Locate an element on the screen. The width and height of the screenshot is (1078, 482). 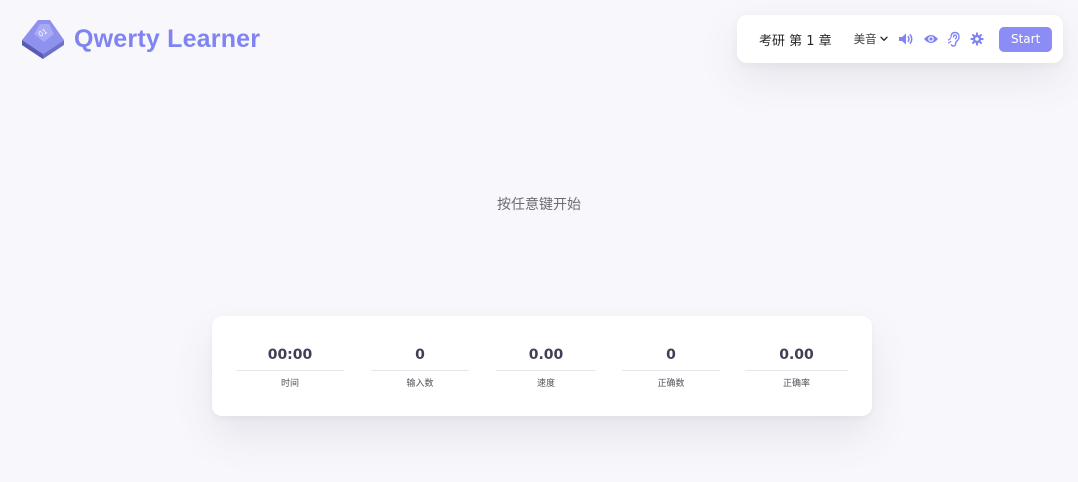
chevron-down-icon is located at coordinates (883, 38).